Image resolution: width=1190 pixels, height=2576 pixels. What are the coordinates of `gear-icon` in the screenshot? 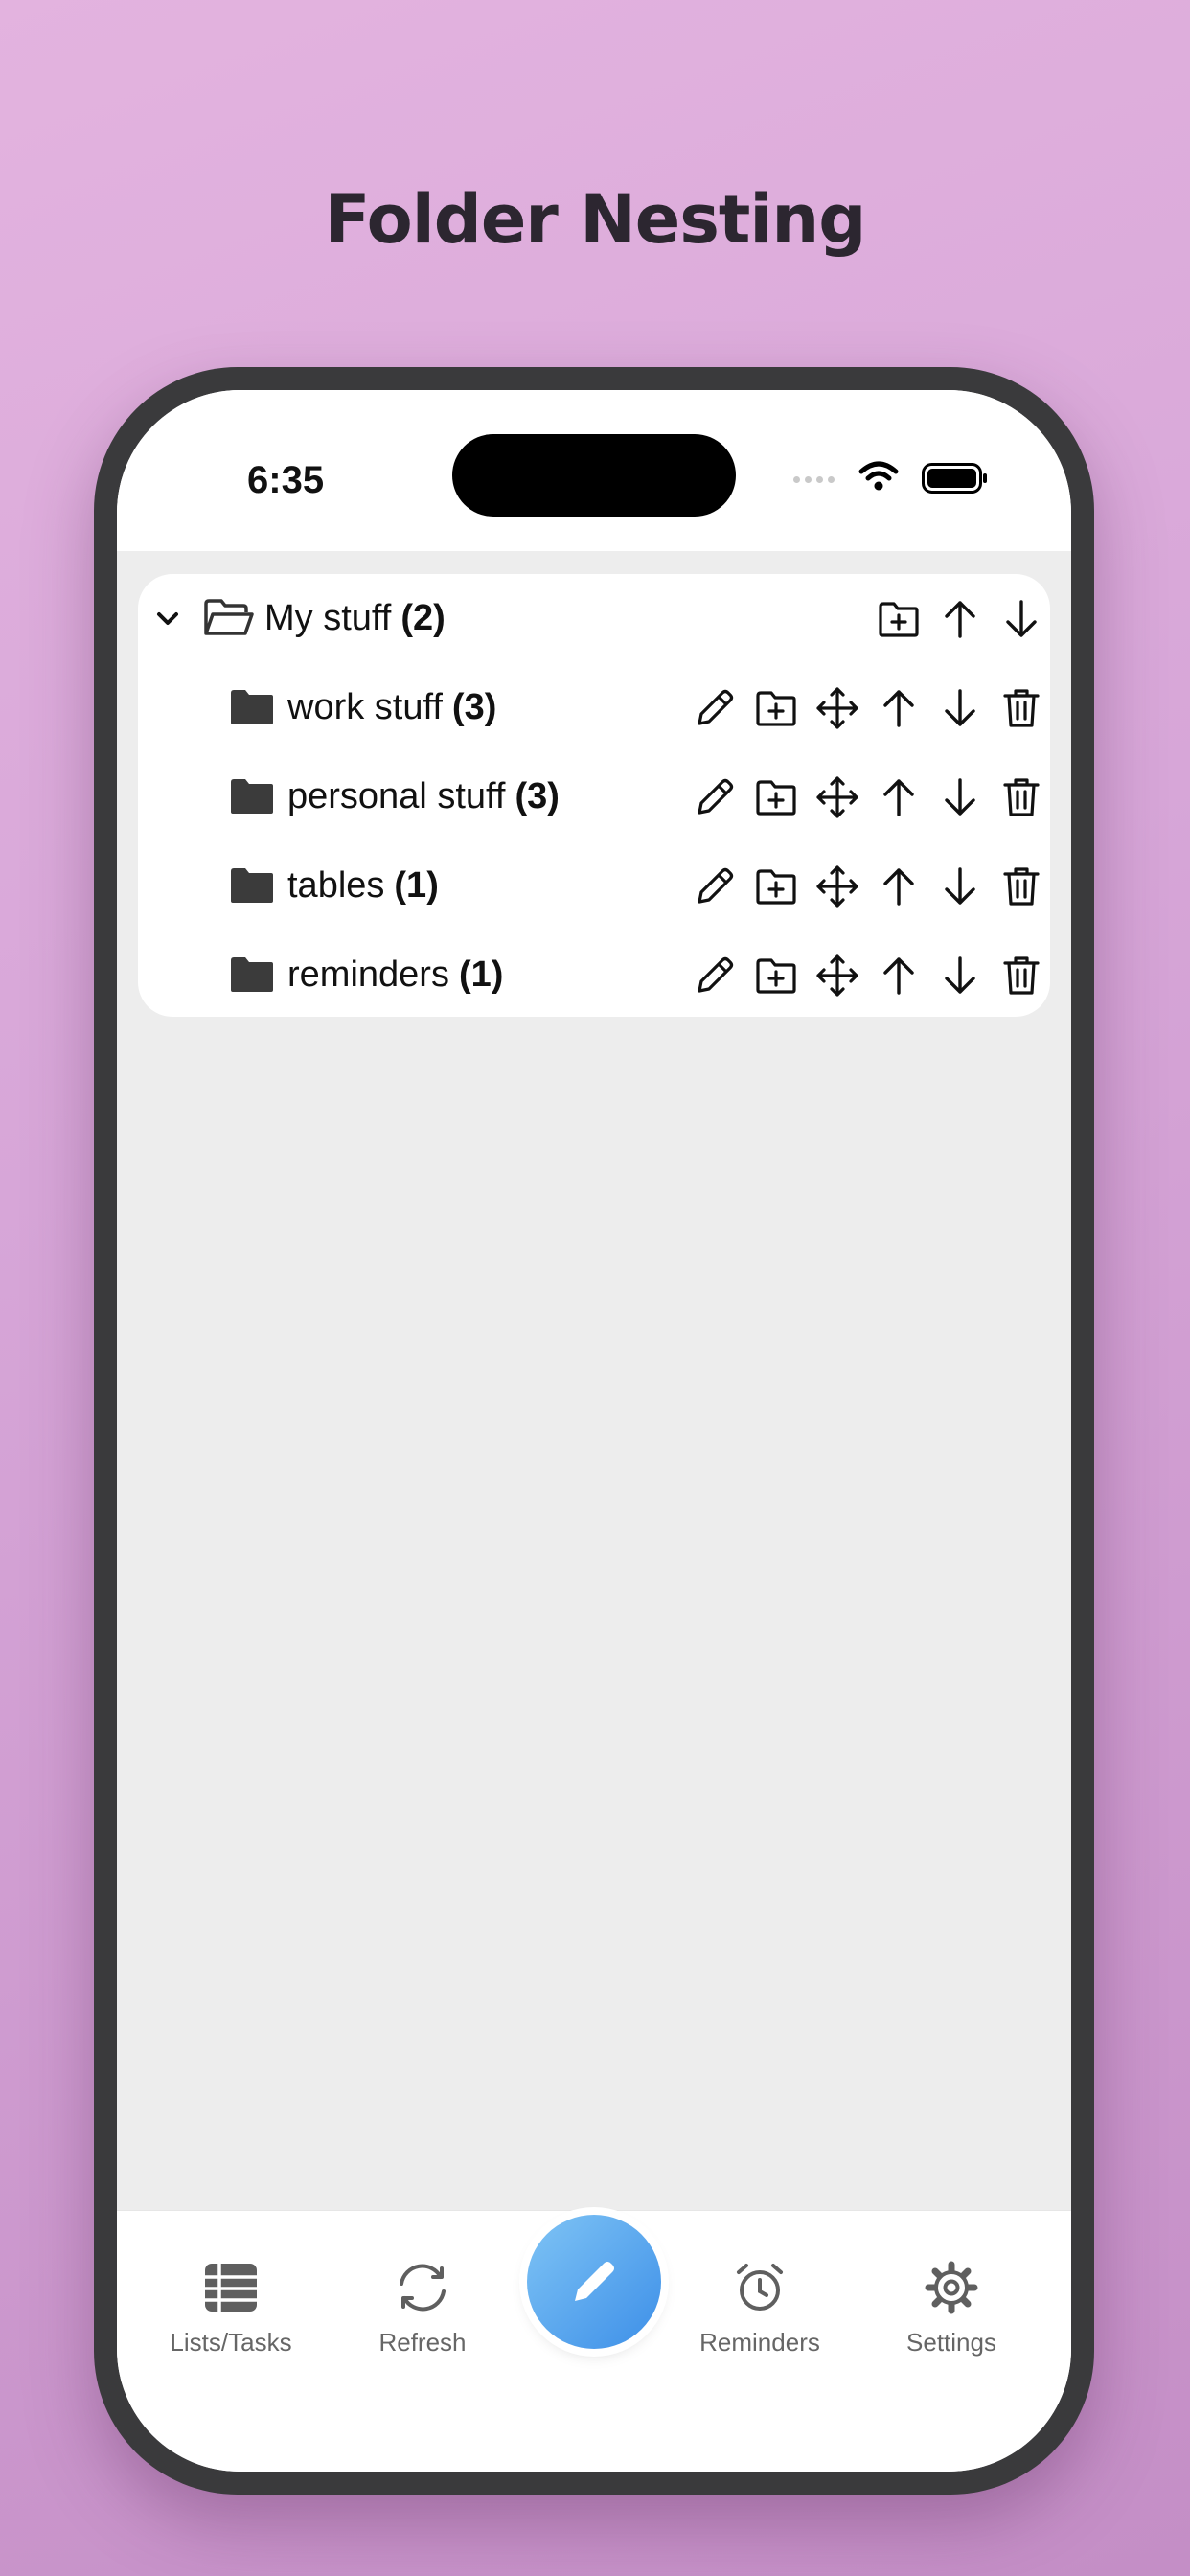 It's located at (952, 2287).